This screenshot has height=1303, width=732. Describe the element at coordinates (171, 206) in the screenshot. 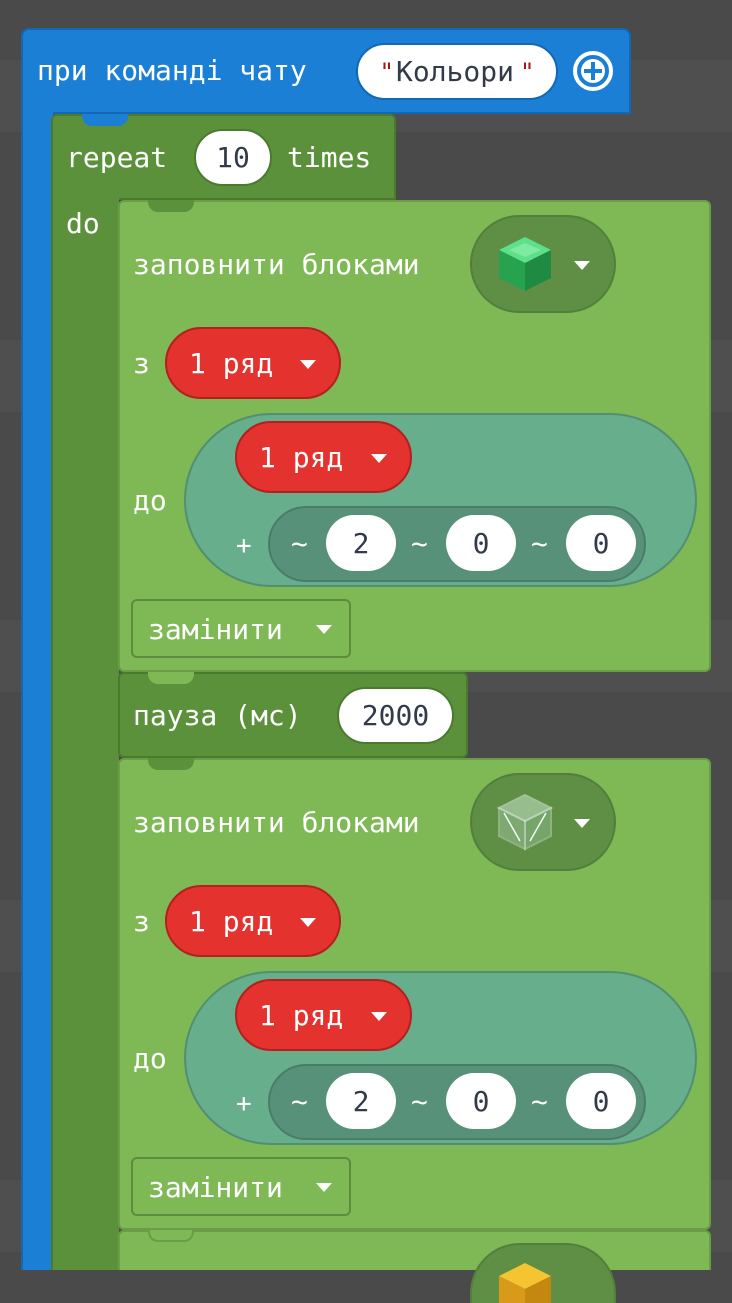

I see `fill1-notch` at that location.